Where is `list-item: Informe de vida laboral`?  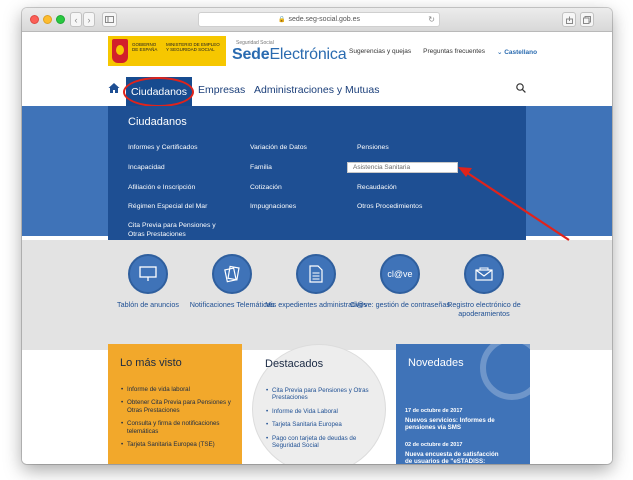 list-item: Informe de vida laboral is located at coordinates (178, 390).